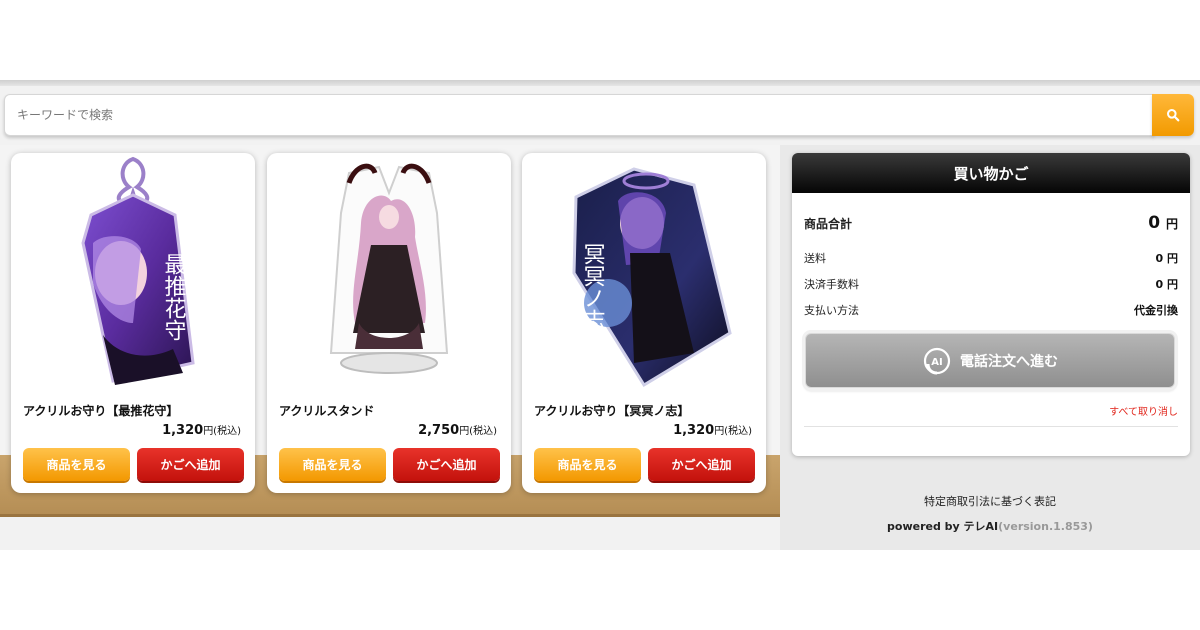 The height and width of the screenshot is (630, 1200). I want to click on shipping-value: 0 円, so click(1166, 258).